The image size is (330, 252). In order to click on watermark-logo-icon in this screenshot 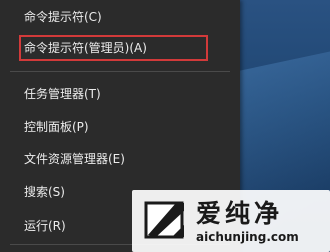, I will do `click(164, 220)`.